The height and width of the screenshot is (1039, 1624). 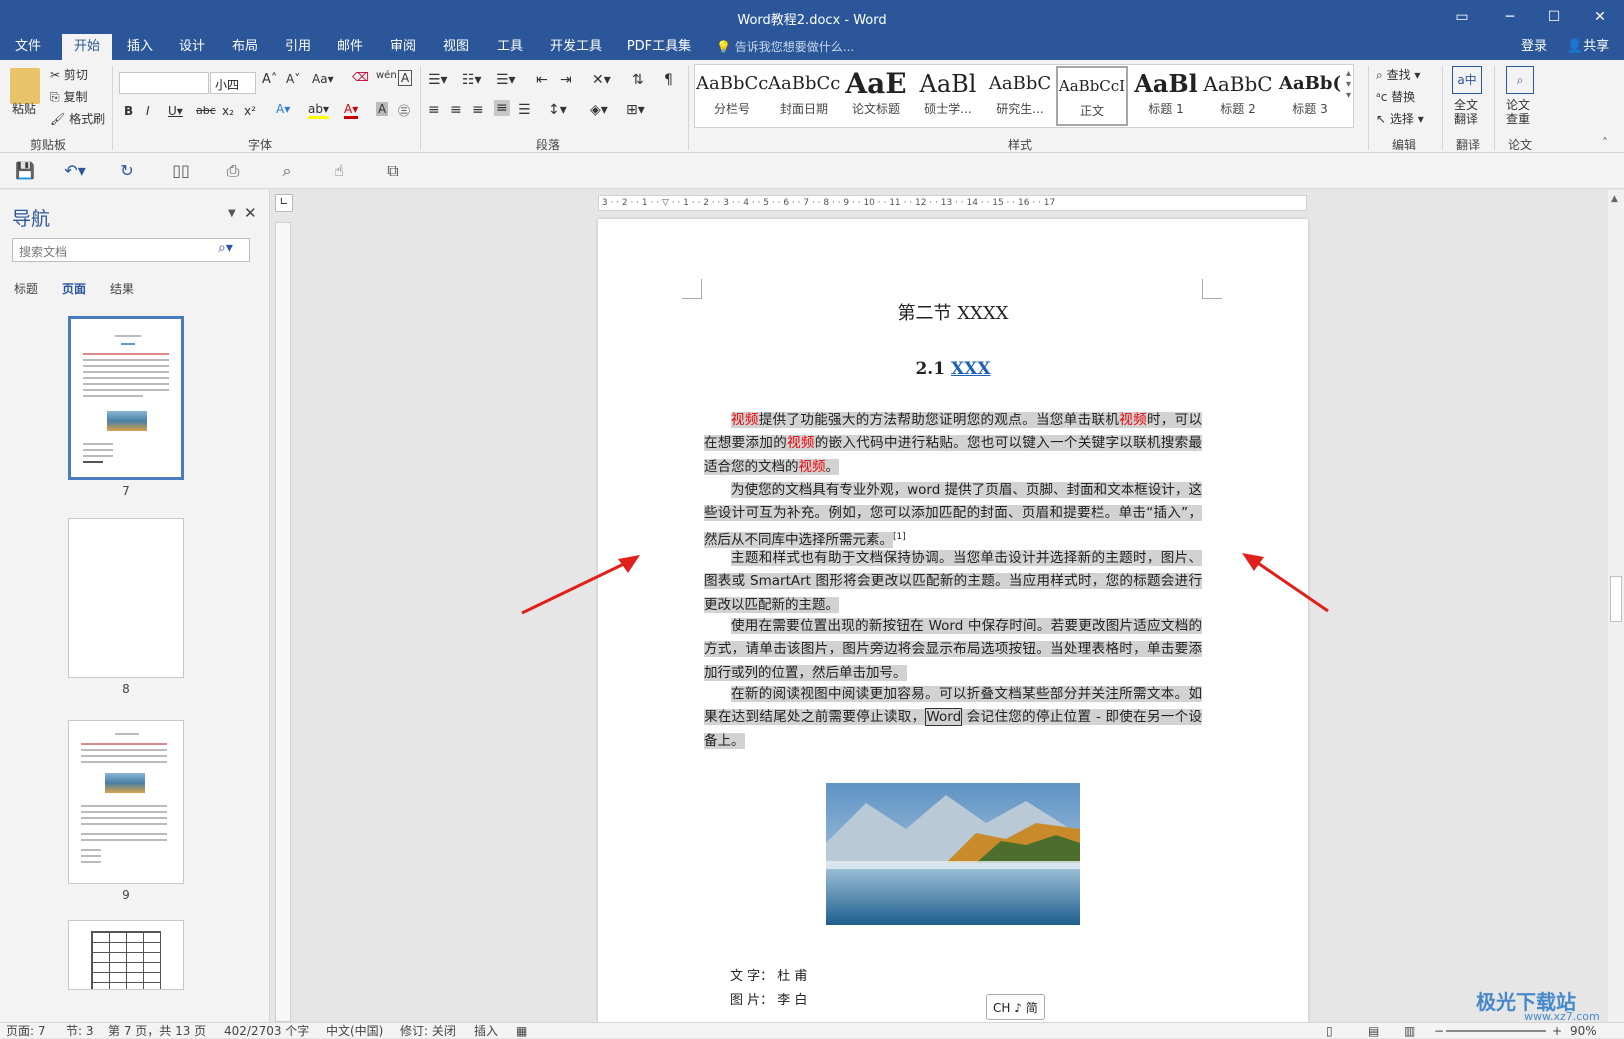 What do you see at coordinates (438, 80) in the screenshot?
I see `bullets-icon: ☰▾` at bounding box center [438, 80].